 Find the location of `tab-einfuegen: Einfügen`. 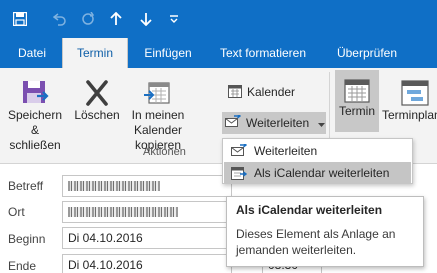

tab-einfuegen: Einfügen is located at coordinates (168, 53).